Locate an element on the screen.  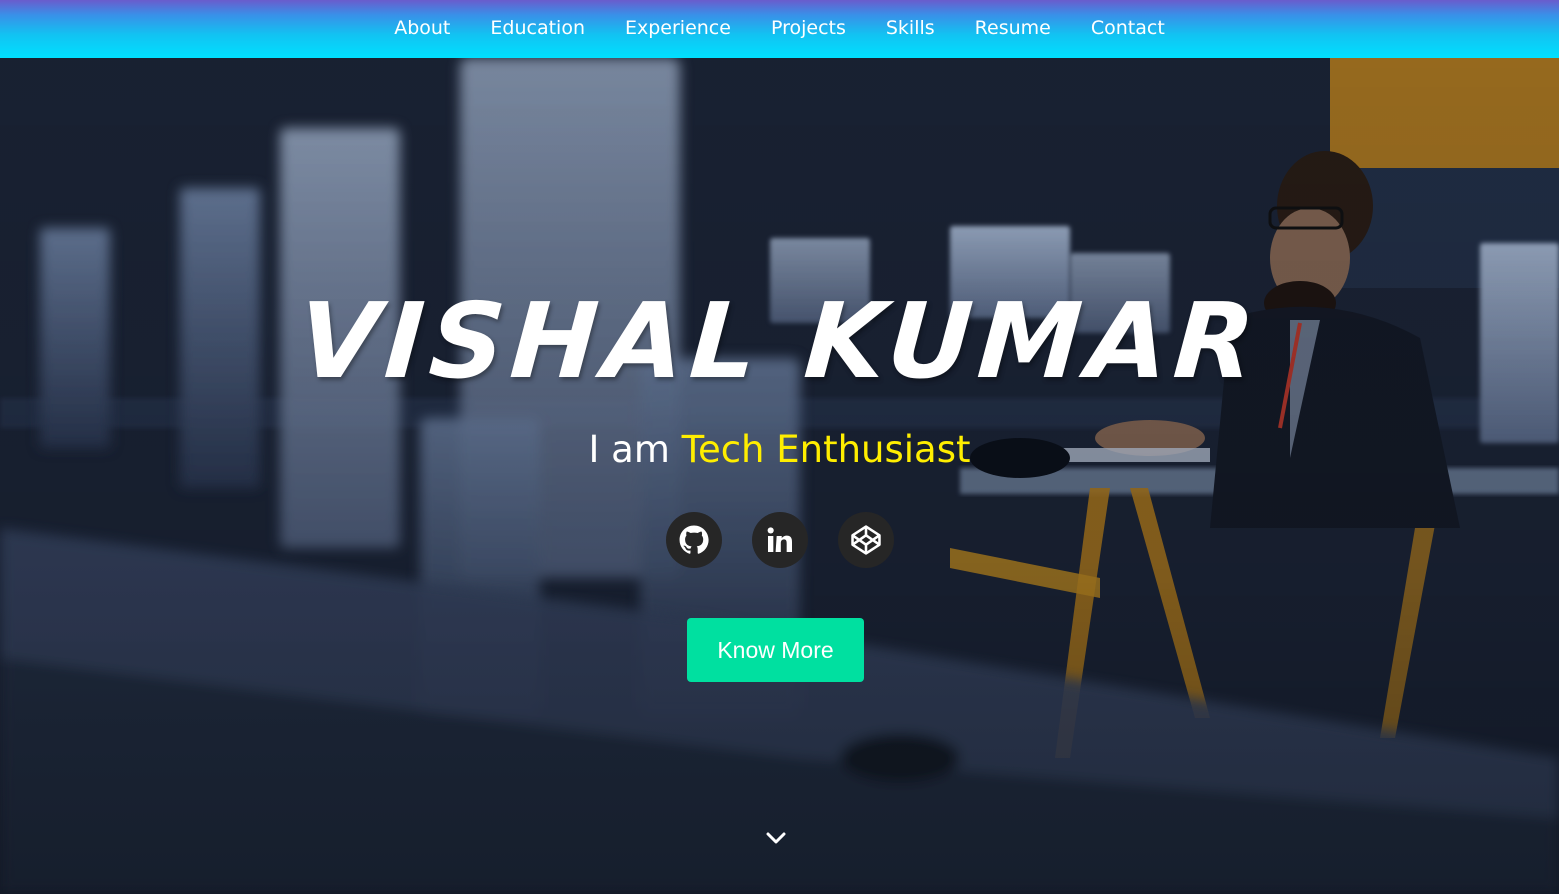
nav-link-education: Education is located at coordinates (537, 28).